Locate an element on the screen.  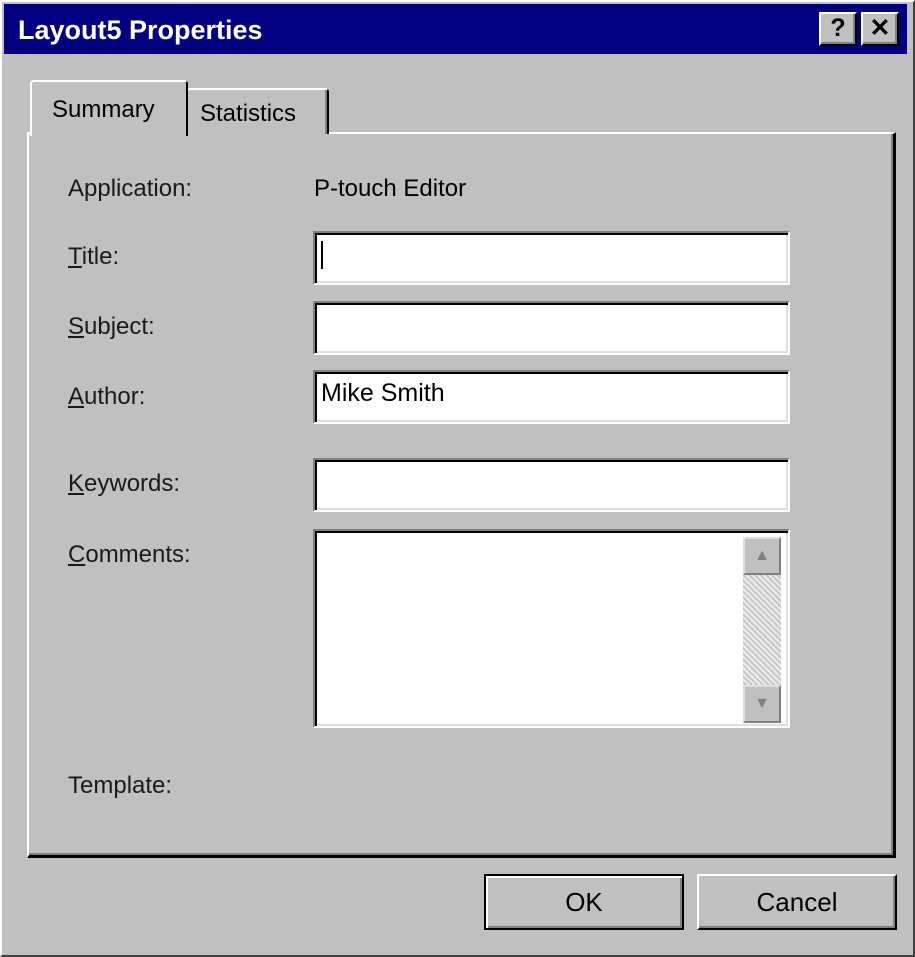
window-title: Layout5 Properties is located at coordinates (140, 30).